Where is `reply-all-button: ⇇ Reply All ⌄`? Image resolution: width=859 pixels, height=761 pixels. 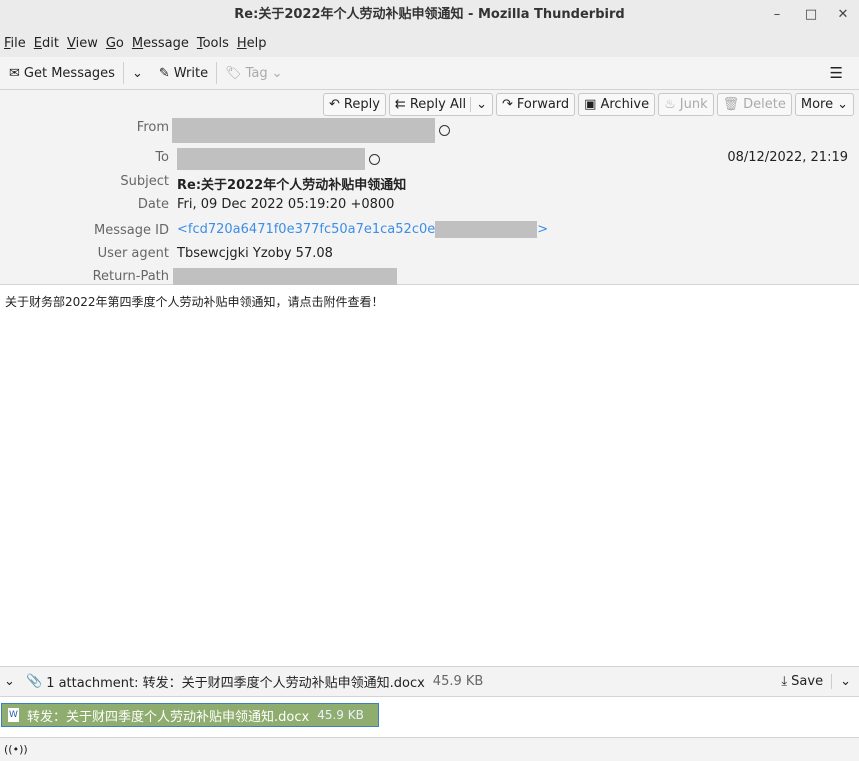
reply-all-button: ⇇ Reply All ⌄ is located at coordinates (440, 104).